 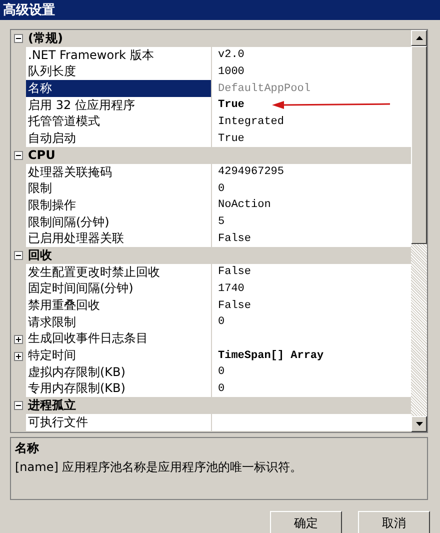 I want to click on property-name: 名称, so click(x=119, y=89).